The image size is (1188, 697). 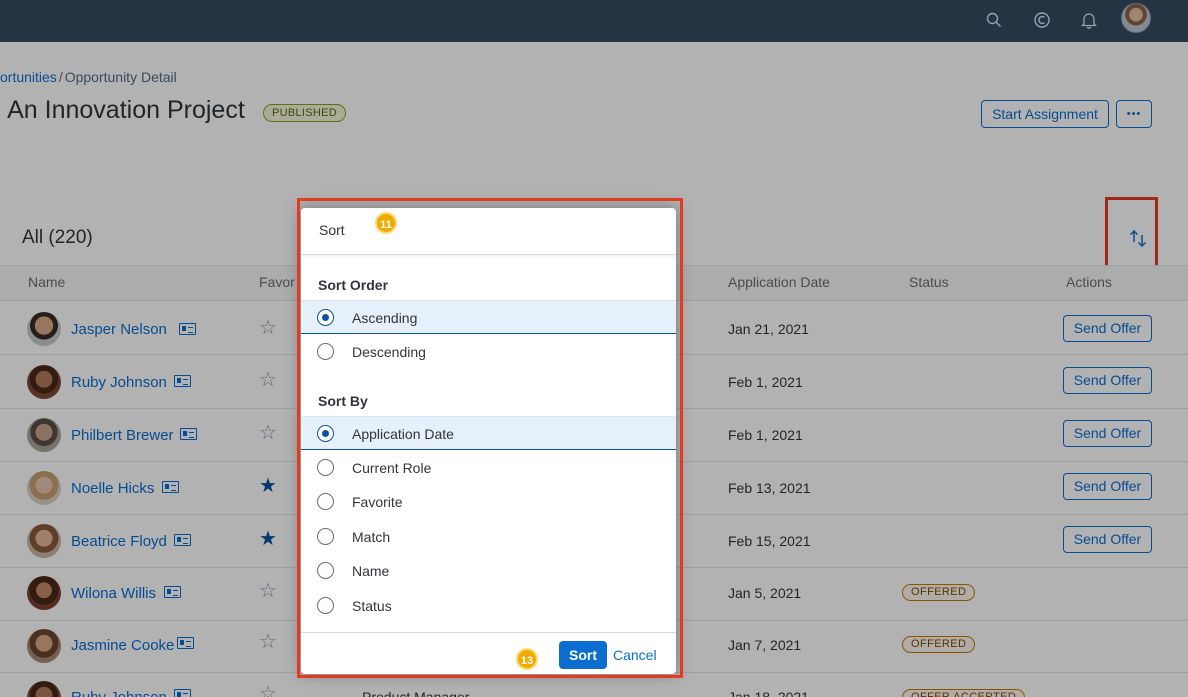 I want to click on option-label: Current Role, so click(x=392, y=468).